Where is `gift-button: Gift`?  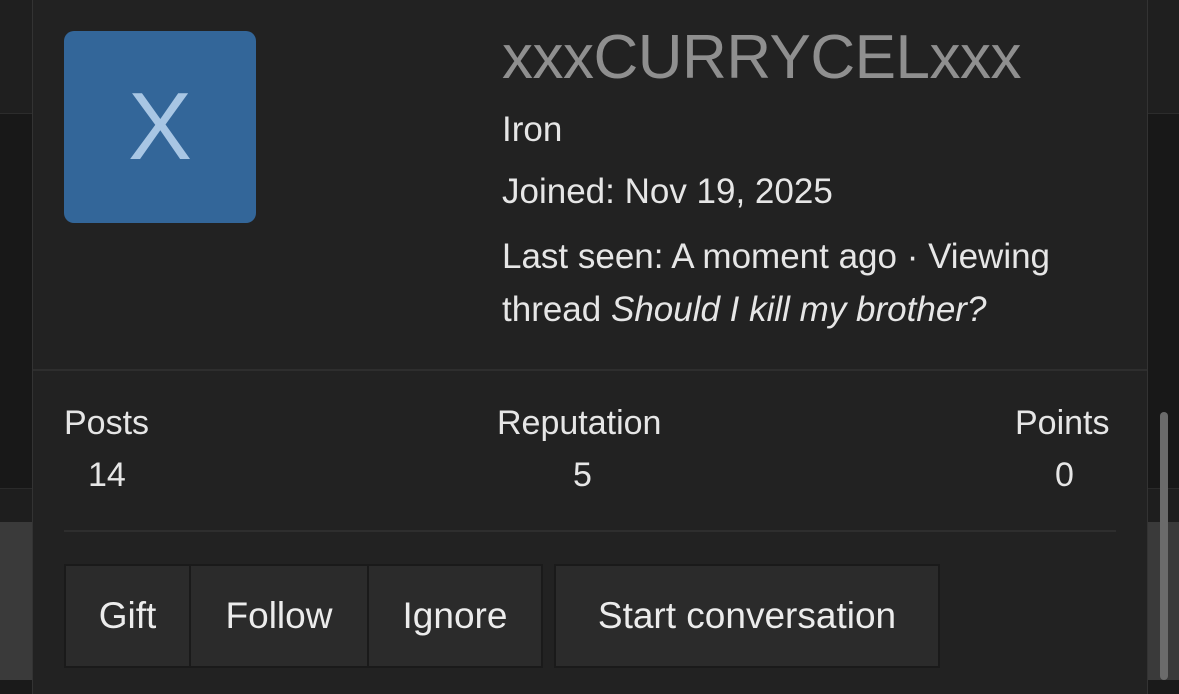
gift-button: Gift is located at coordinates (127, 616).